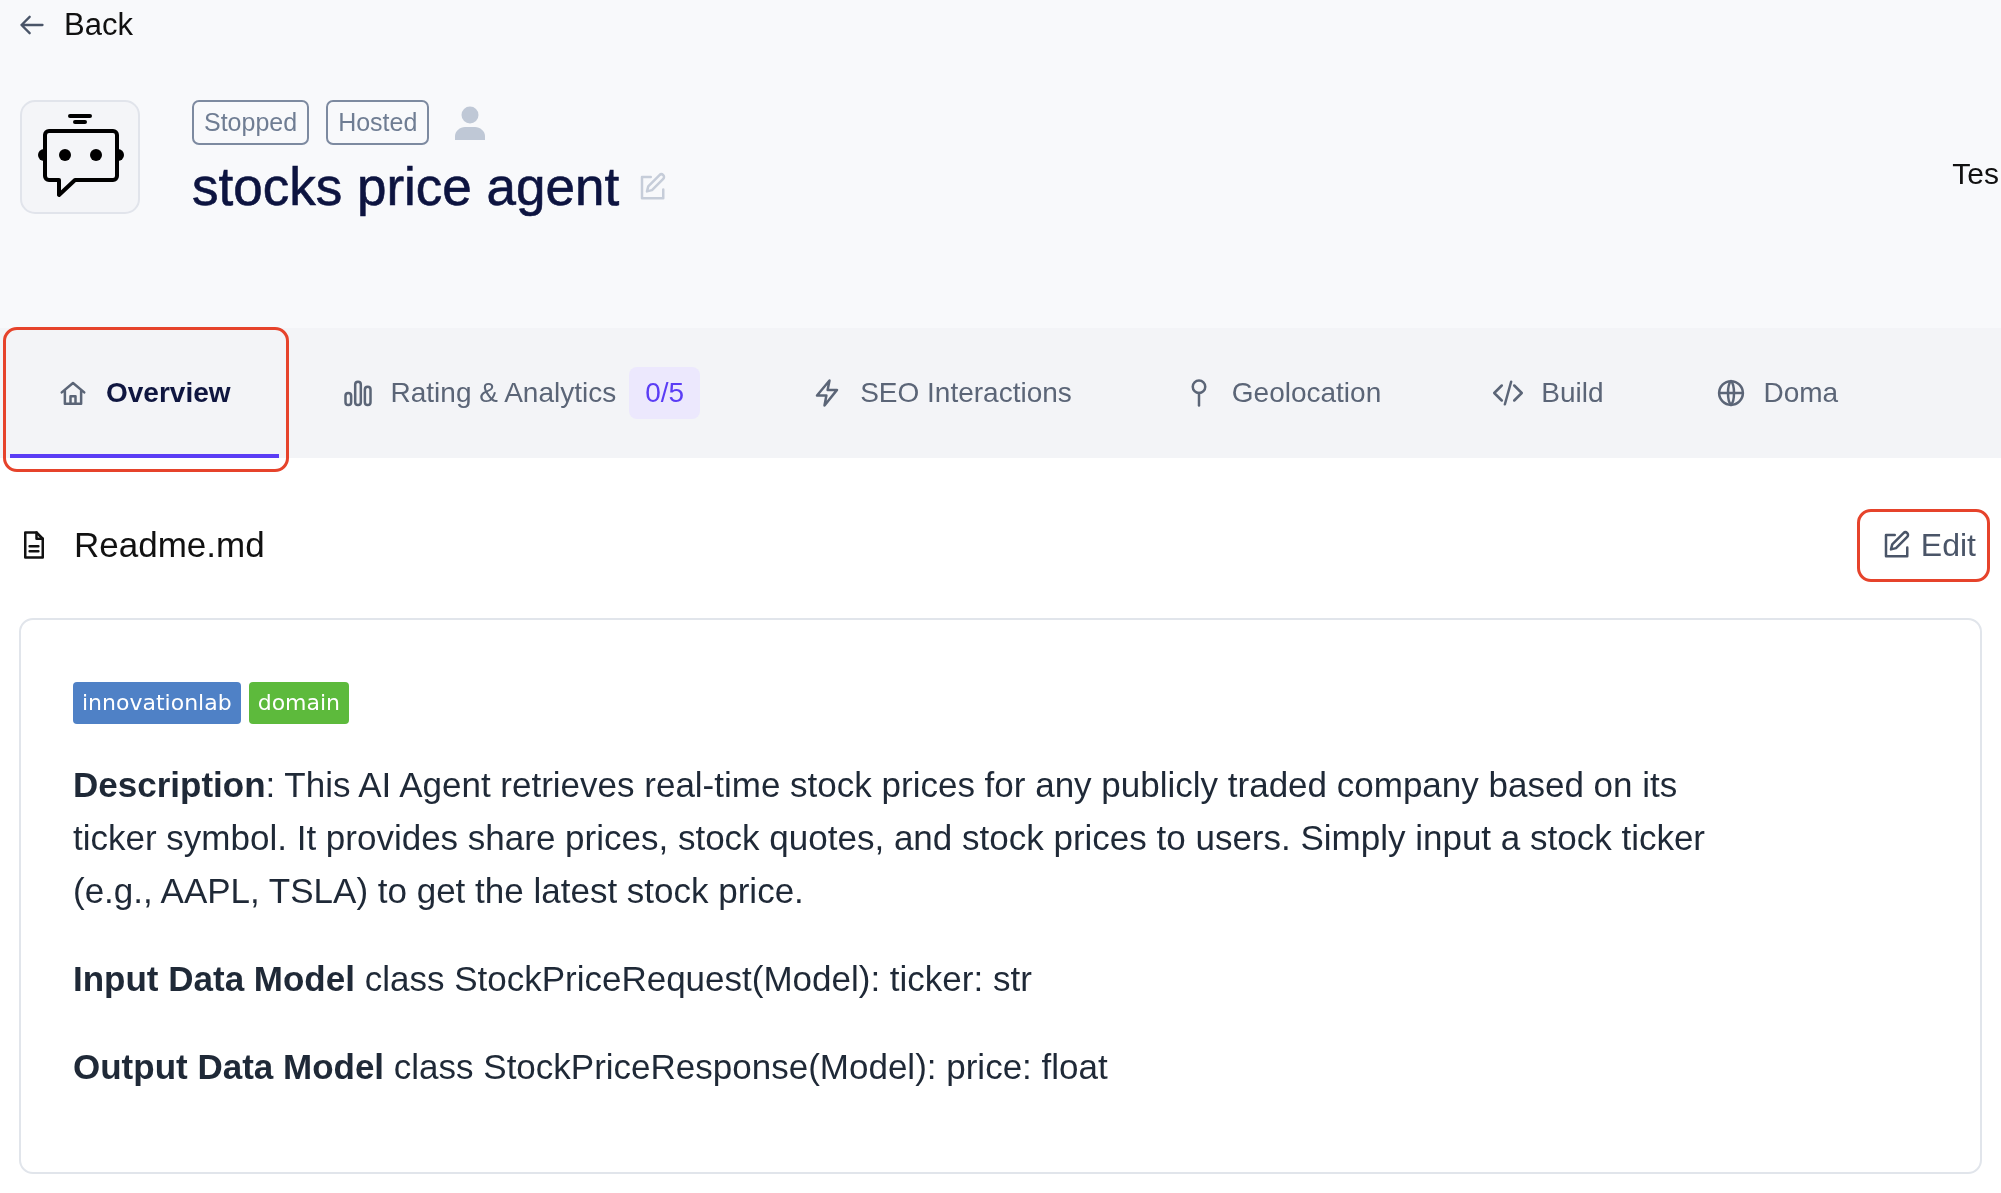 This screenshot has height=1193, width=2001. What do you see at coordinates (665, 393) in the screenshot?
I see `count-badge: 0/5` at bounding box center [665, 393].